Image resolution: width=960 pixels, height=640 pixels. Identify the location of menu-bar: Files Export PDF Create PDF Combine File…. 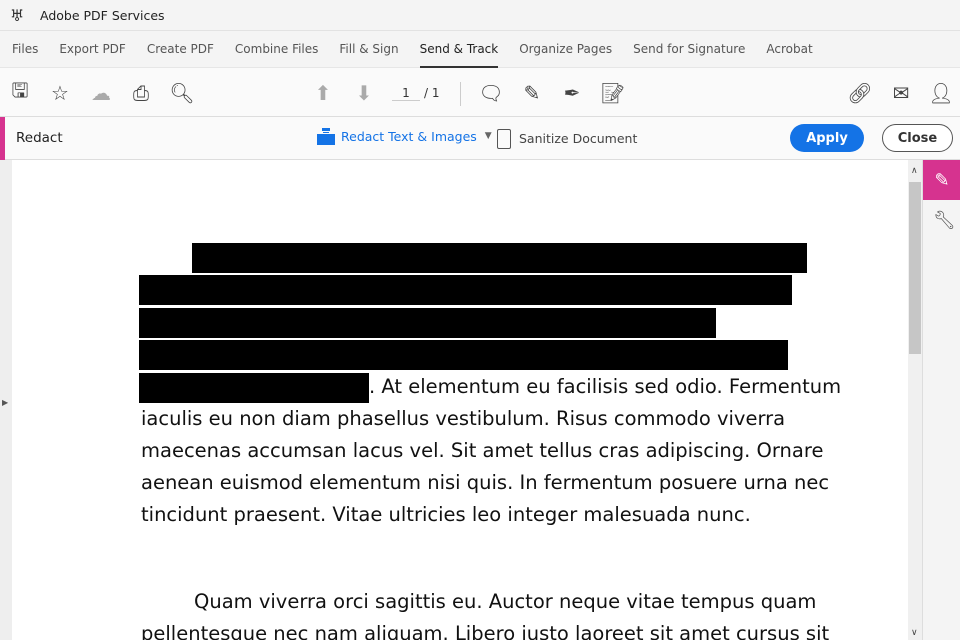
(480, 49).